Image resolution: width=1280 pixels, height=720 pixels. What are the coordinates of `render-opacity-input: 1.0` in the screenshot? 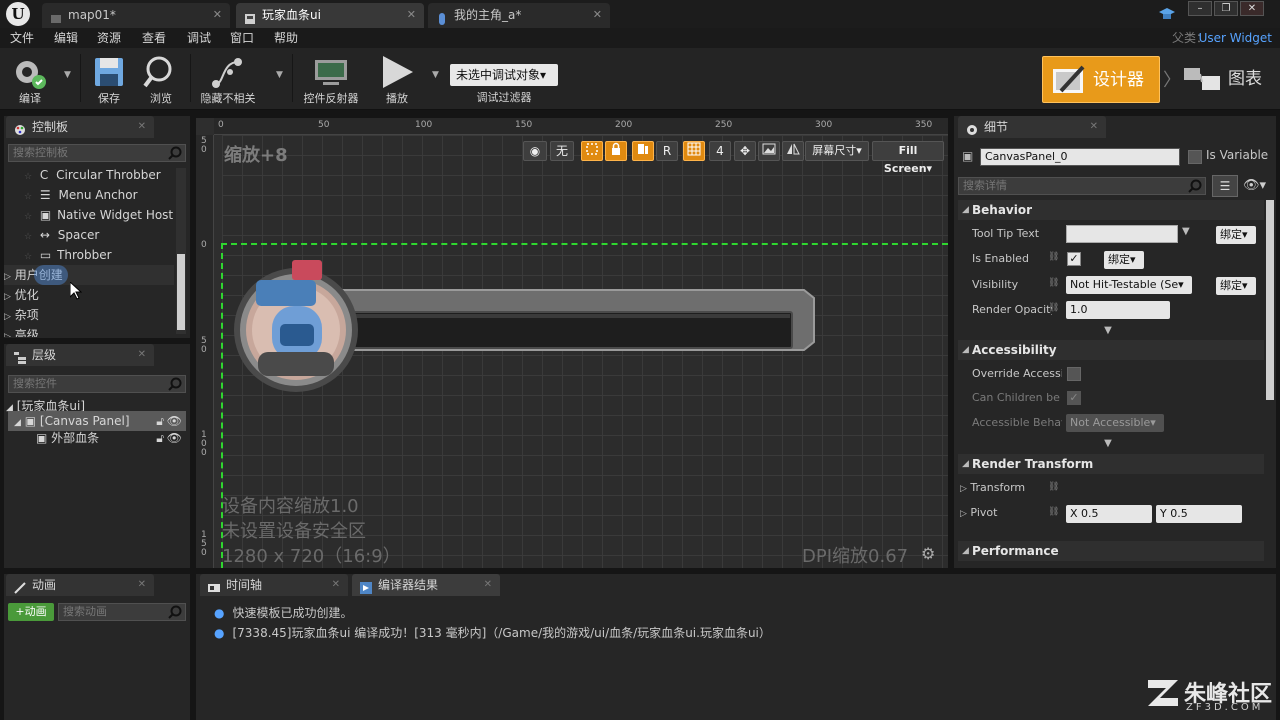 It's located at (1118, 310).